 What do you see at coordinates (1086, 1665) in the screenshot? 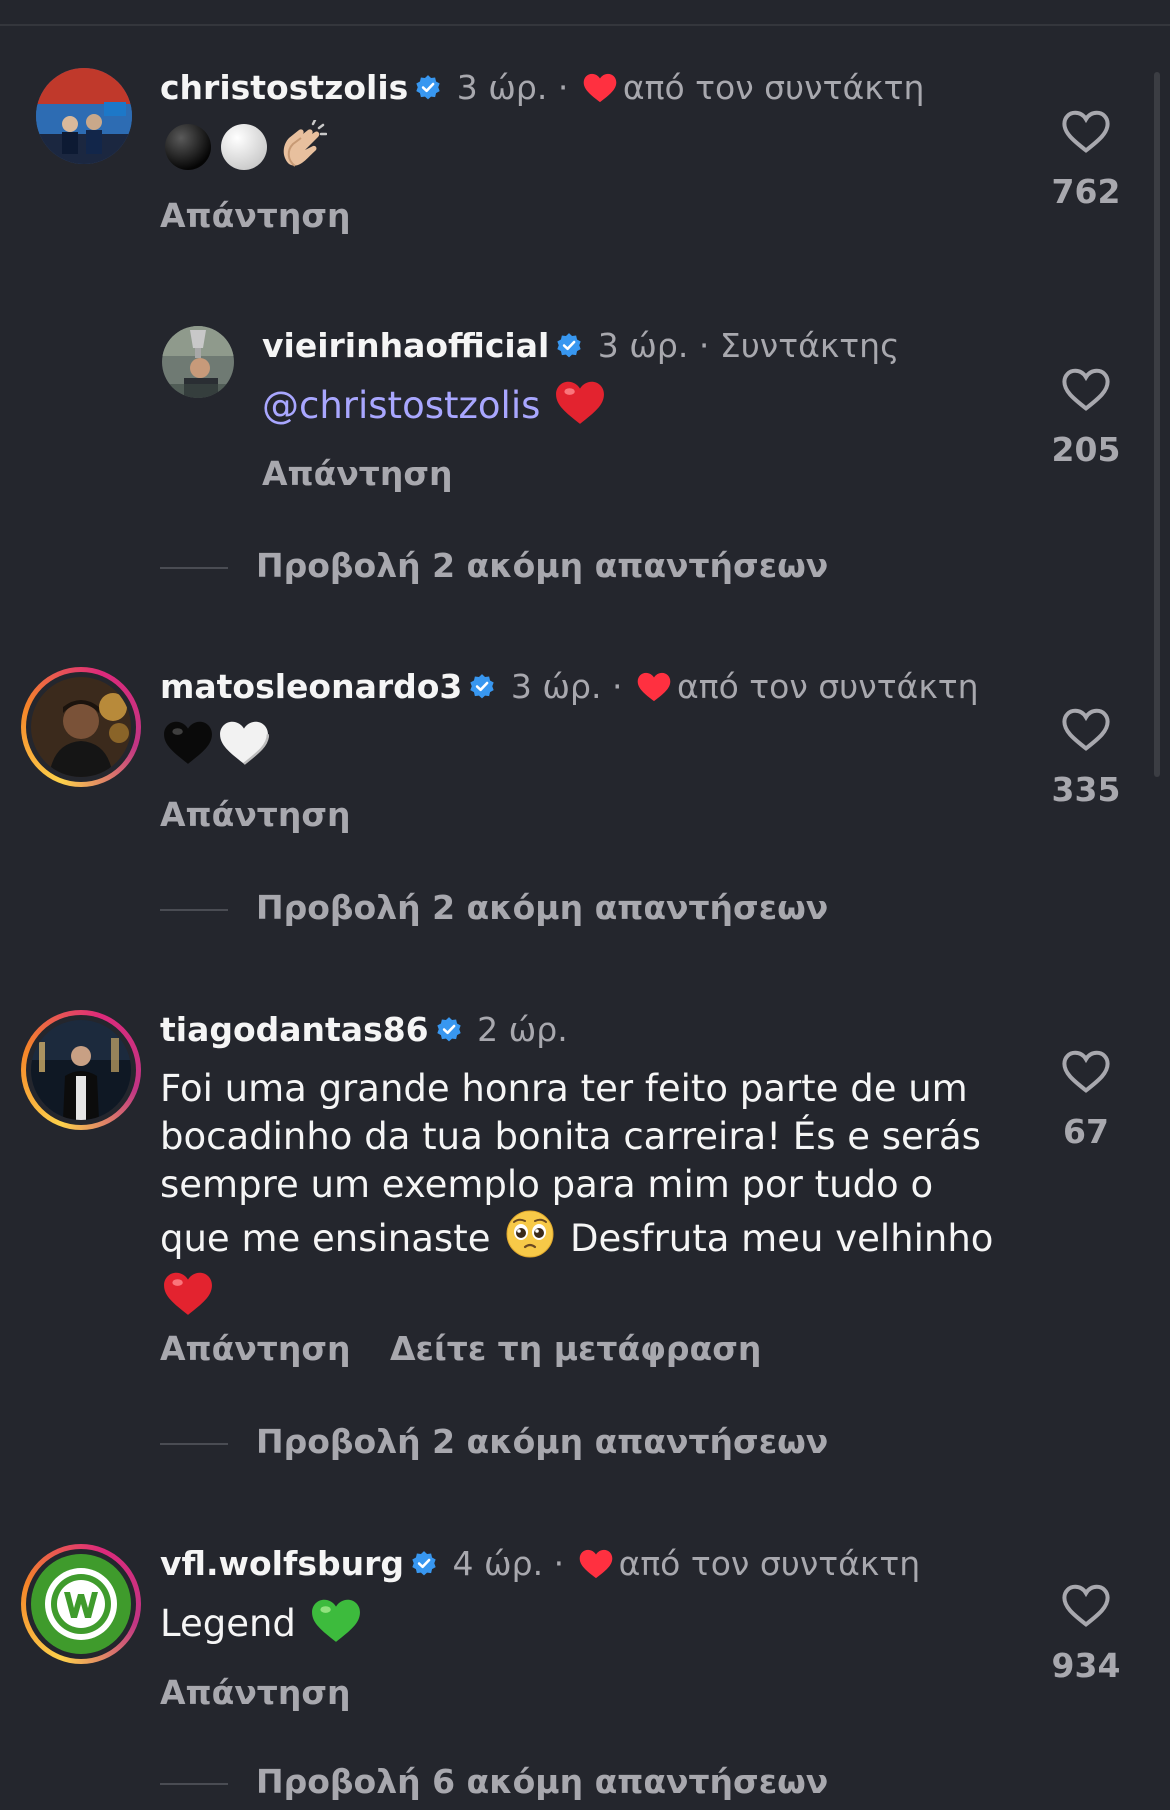
I see `like-count: 934` at bounding box center [1086, 1665].